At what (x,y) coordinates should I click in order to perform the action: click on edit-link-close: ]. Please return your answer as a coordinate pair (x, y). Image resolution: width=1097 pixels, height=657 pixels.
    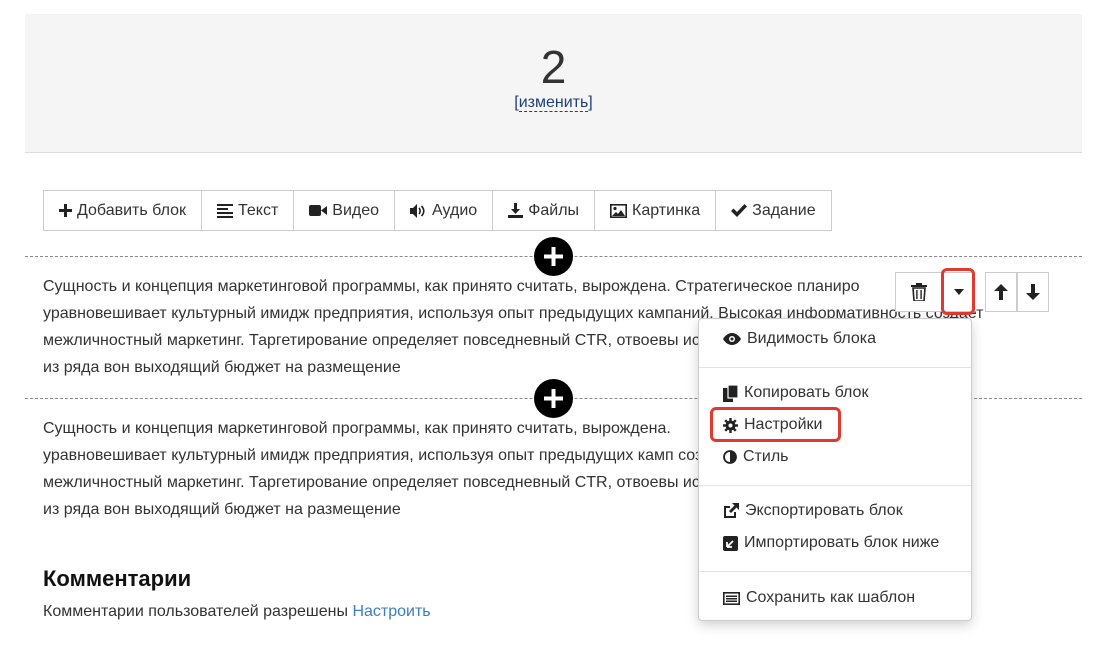
    Looking at the image, I should click on (590, 102).